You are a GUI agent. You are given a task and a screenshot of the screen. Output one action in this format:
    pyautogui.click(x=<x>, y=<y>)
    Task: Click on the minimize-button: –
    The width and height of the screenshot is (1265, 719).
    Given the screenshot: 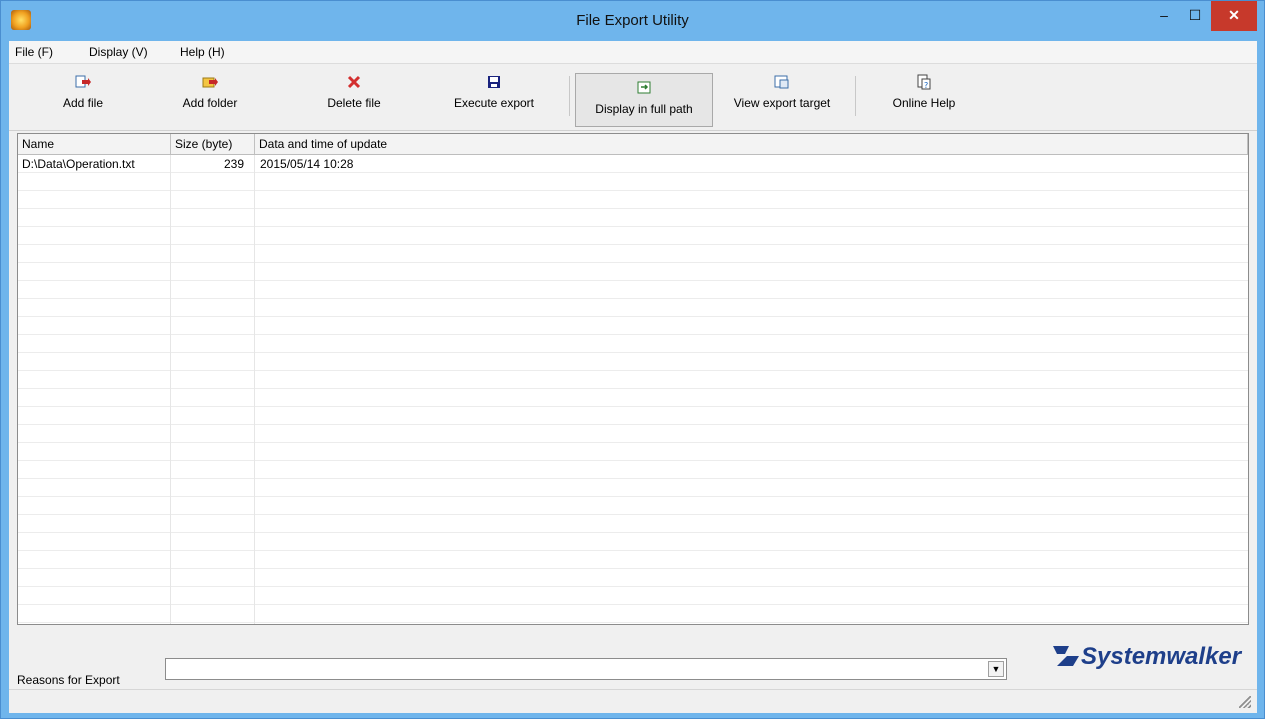 What is the action you would take?
    pyautogui.click(x=1164, y=16)
    